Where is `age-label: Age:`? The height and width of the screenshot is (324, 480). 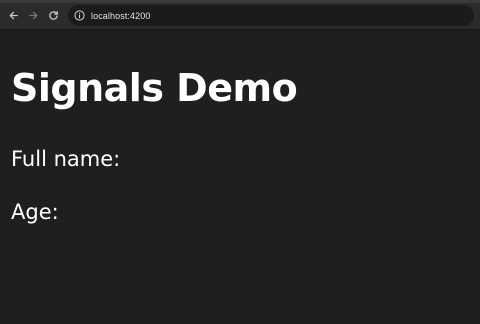
age-label: Age: is located at coordinates (35, 212).